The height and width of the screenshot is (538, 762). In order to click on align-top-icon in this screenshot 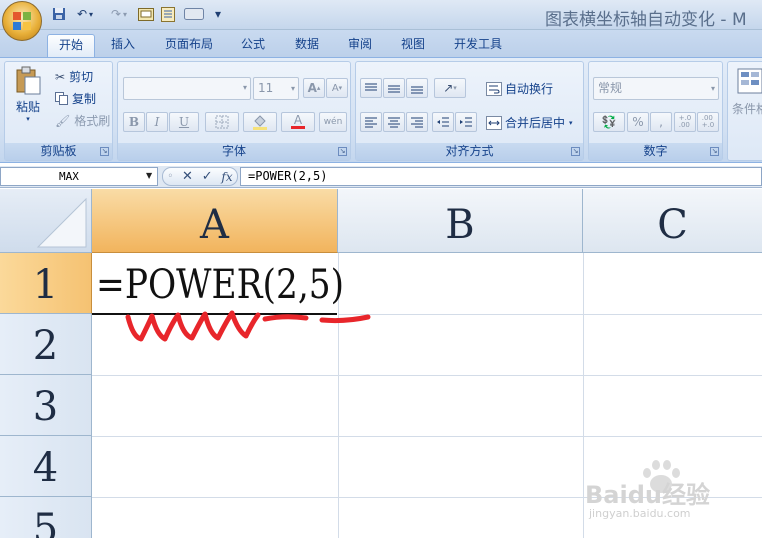, I will do `click(371, 87)`.